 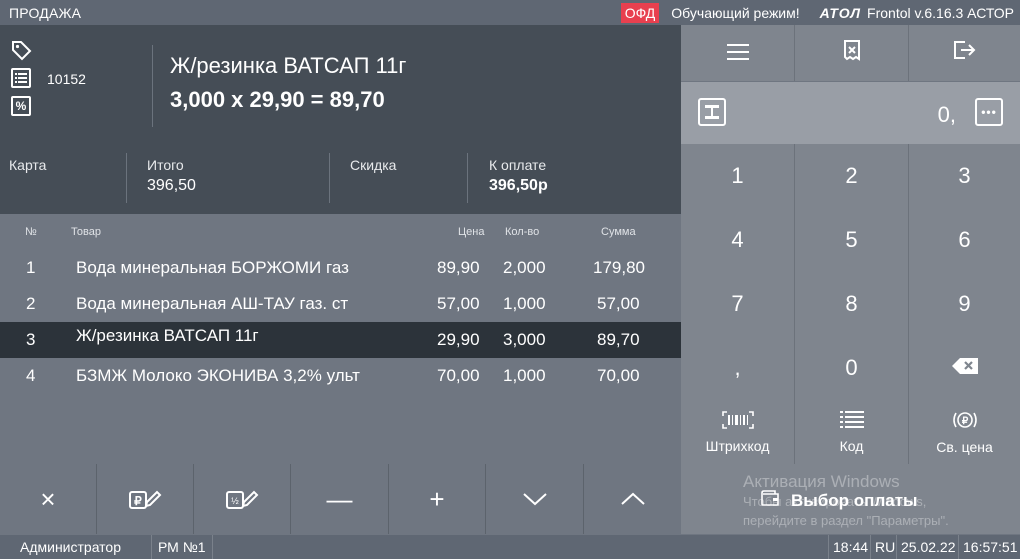 I want to click on total-value: 396,50, so click(x=171, y=185).